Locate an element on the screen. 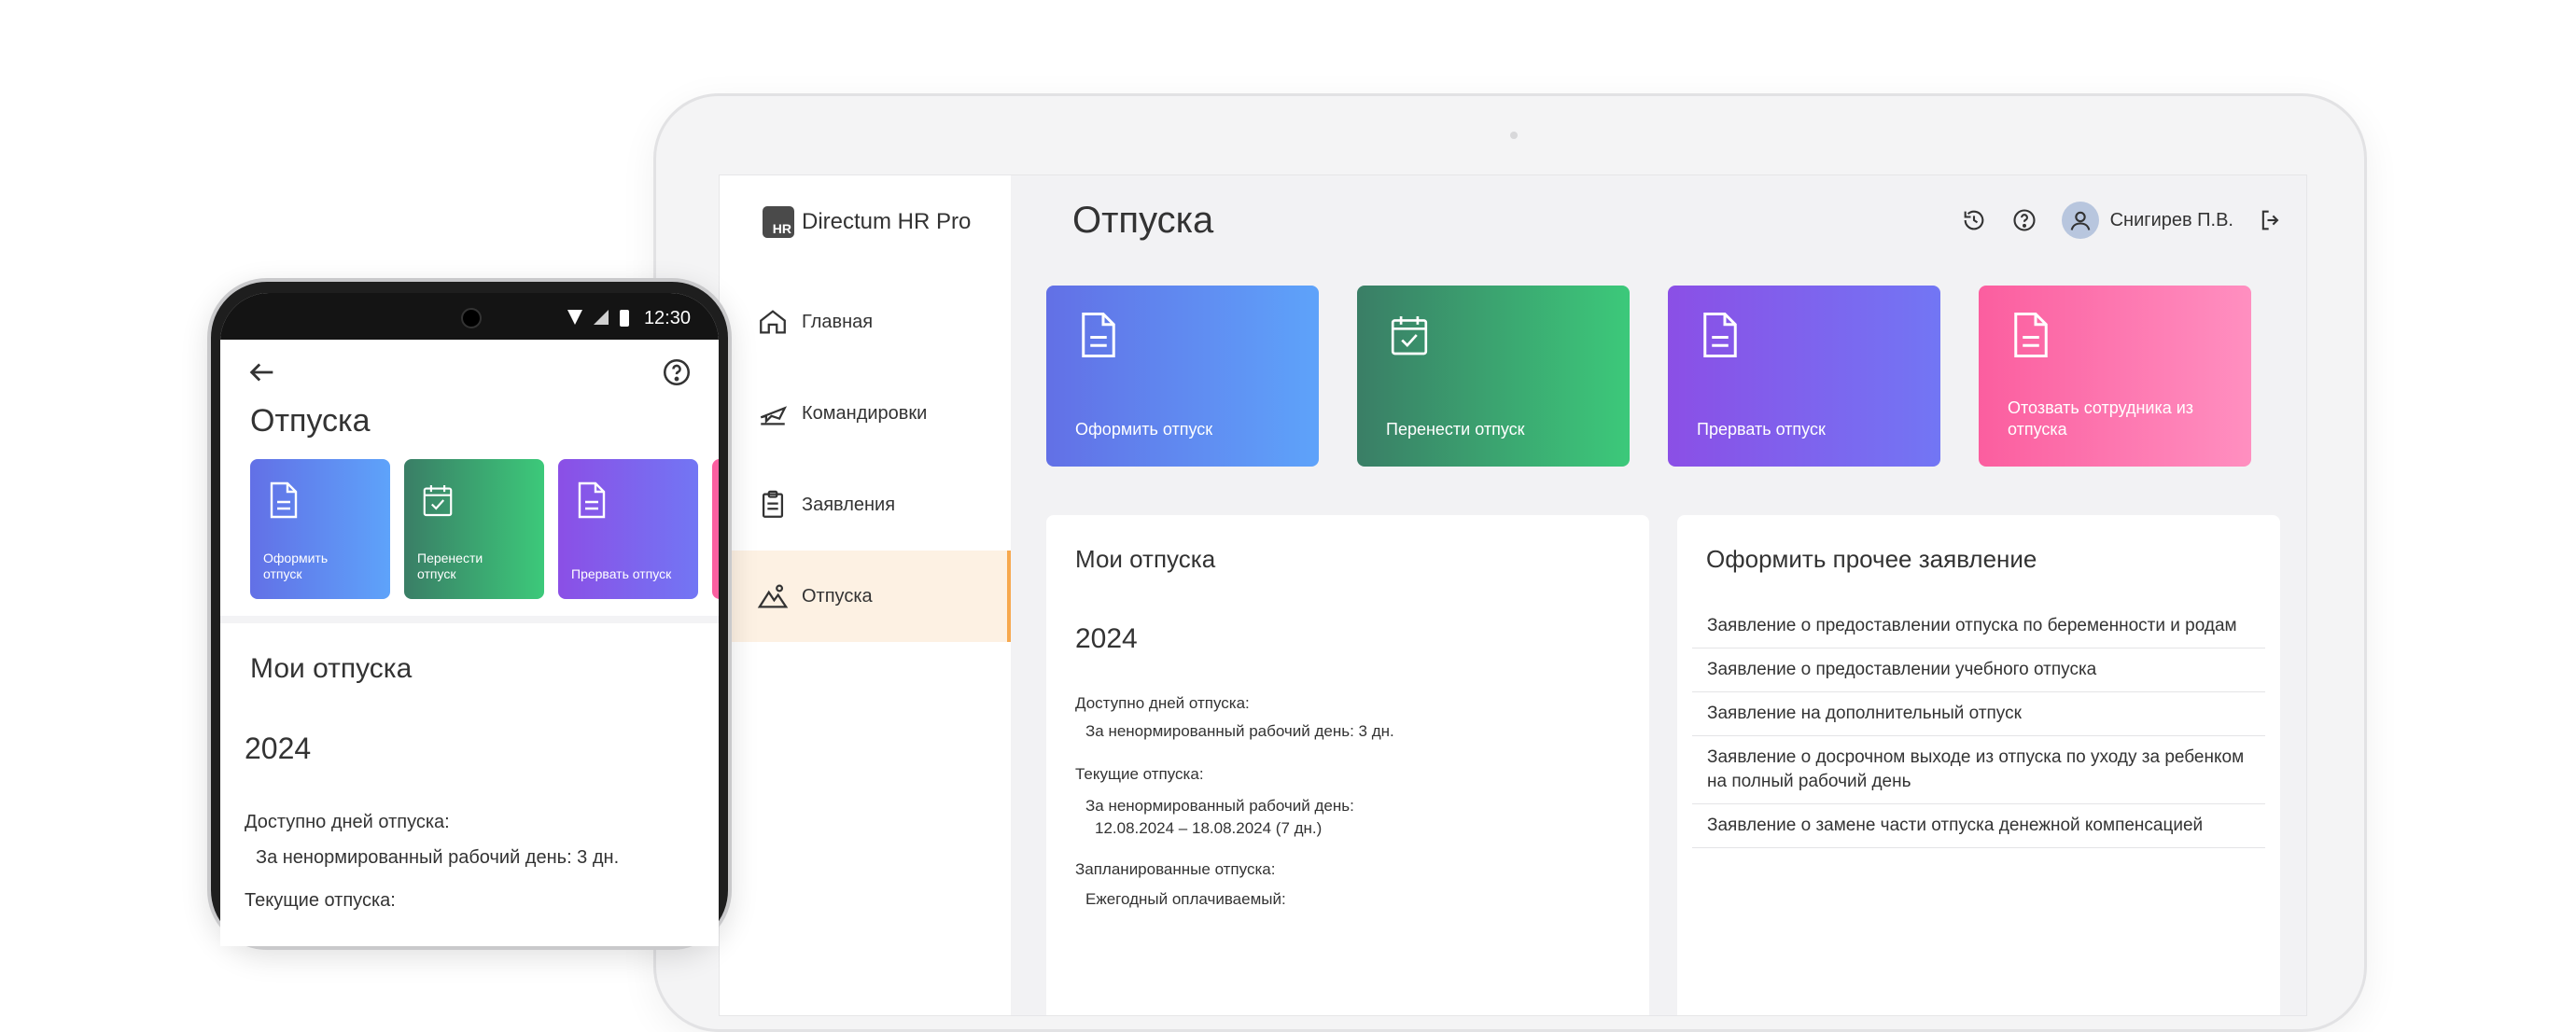 This screenshot has width=2576, height=1032. signal-icon is located at coordinates (601, 317).